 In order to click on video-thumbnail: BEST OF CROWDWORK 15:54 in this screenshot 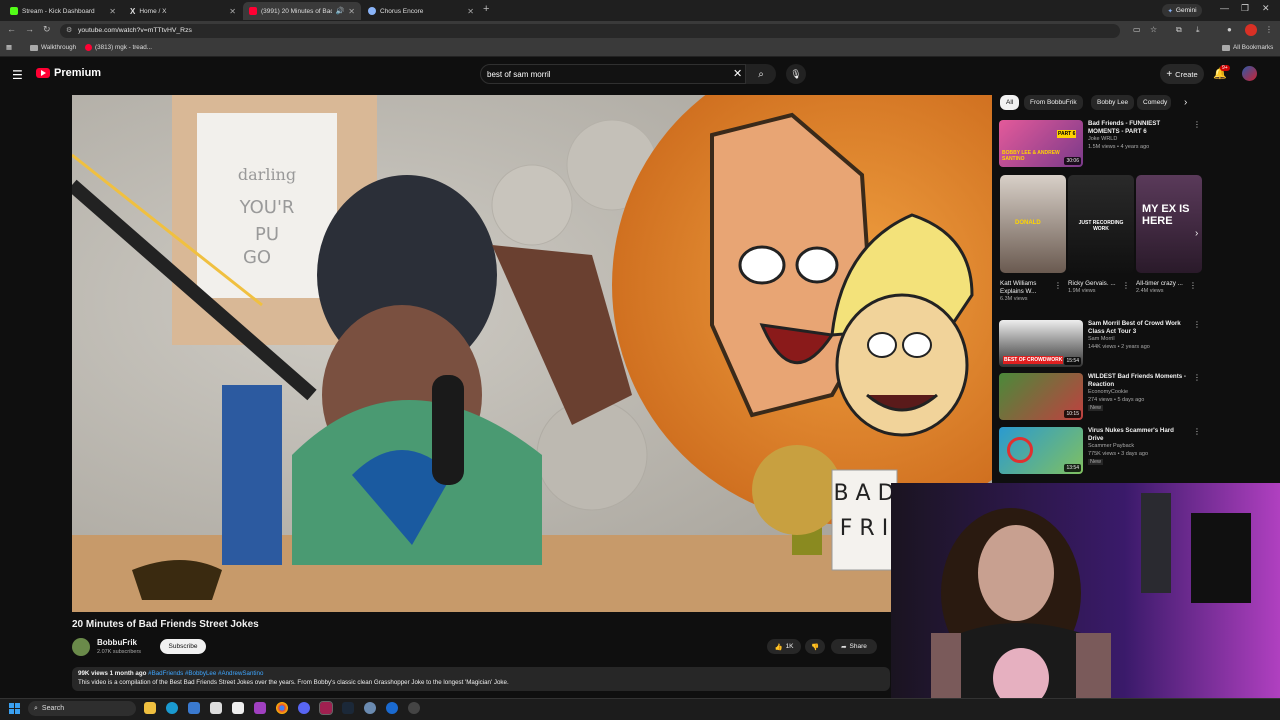, I will do `click(1041, 343)`.